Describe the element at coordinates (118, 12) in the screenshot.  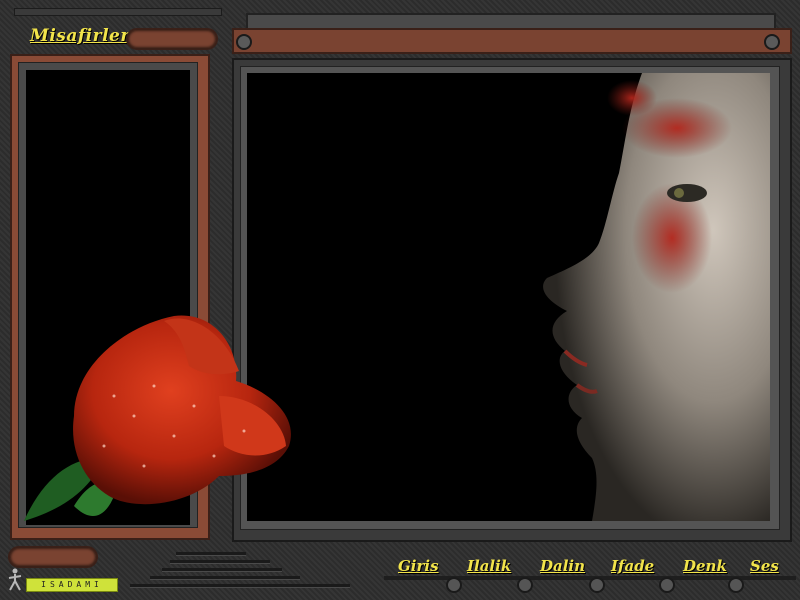
I see `top-left-rail` at that location.